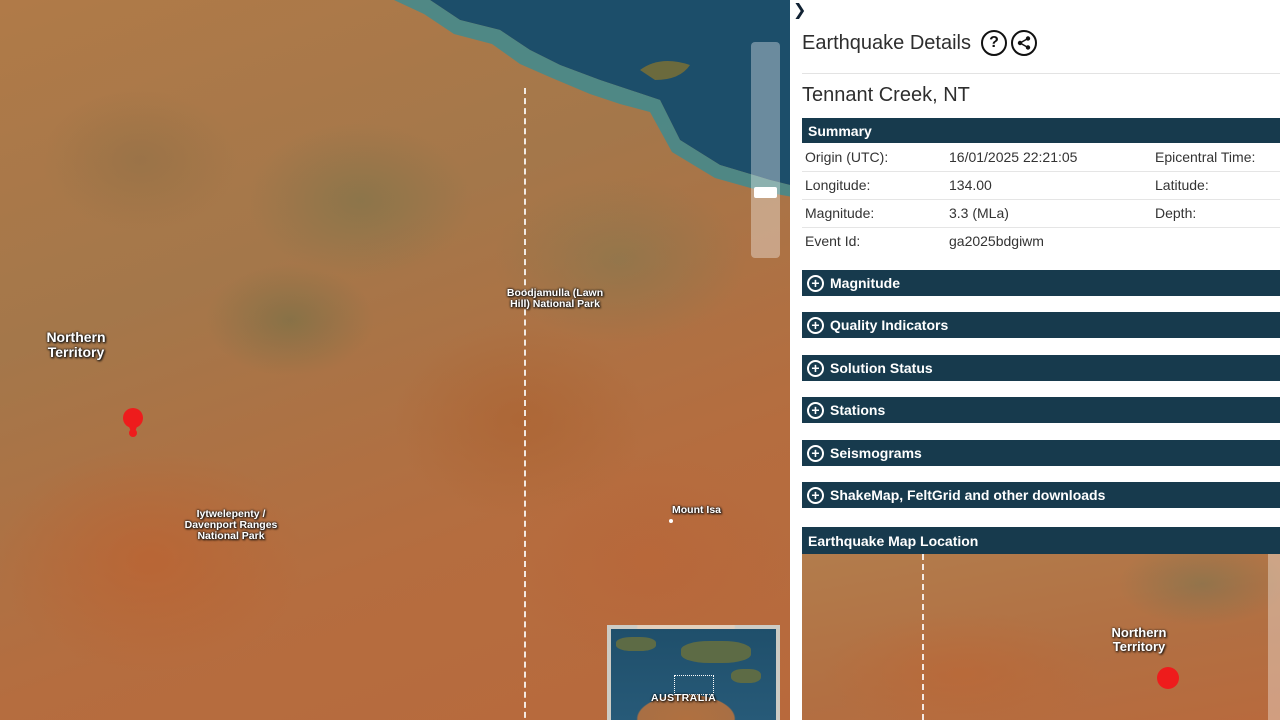 Image resolution: width=1280 pixels, height=720 pixels. Describe the element at coordinates (802, 11) in the screenshot. I see `chevron-right-icon: ❯` at that location.